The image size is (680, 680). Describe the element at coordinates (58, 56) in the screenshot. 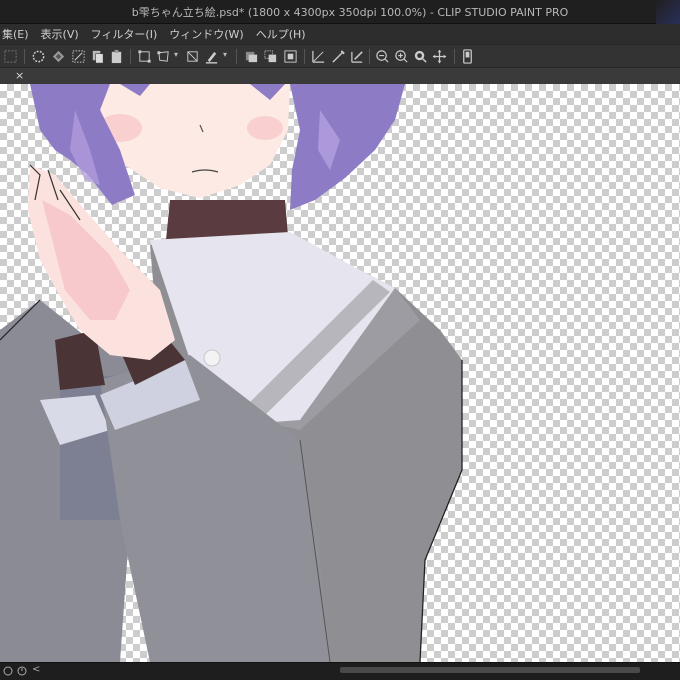

I see `invert-selection-icon` at that location.